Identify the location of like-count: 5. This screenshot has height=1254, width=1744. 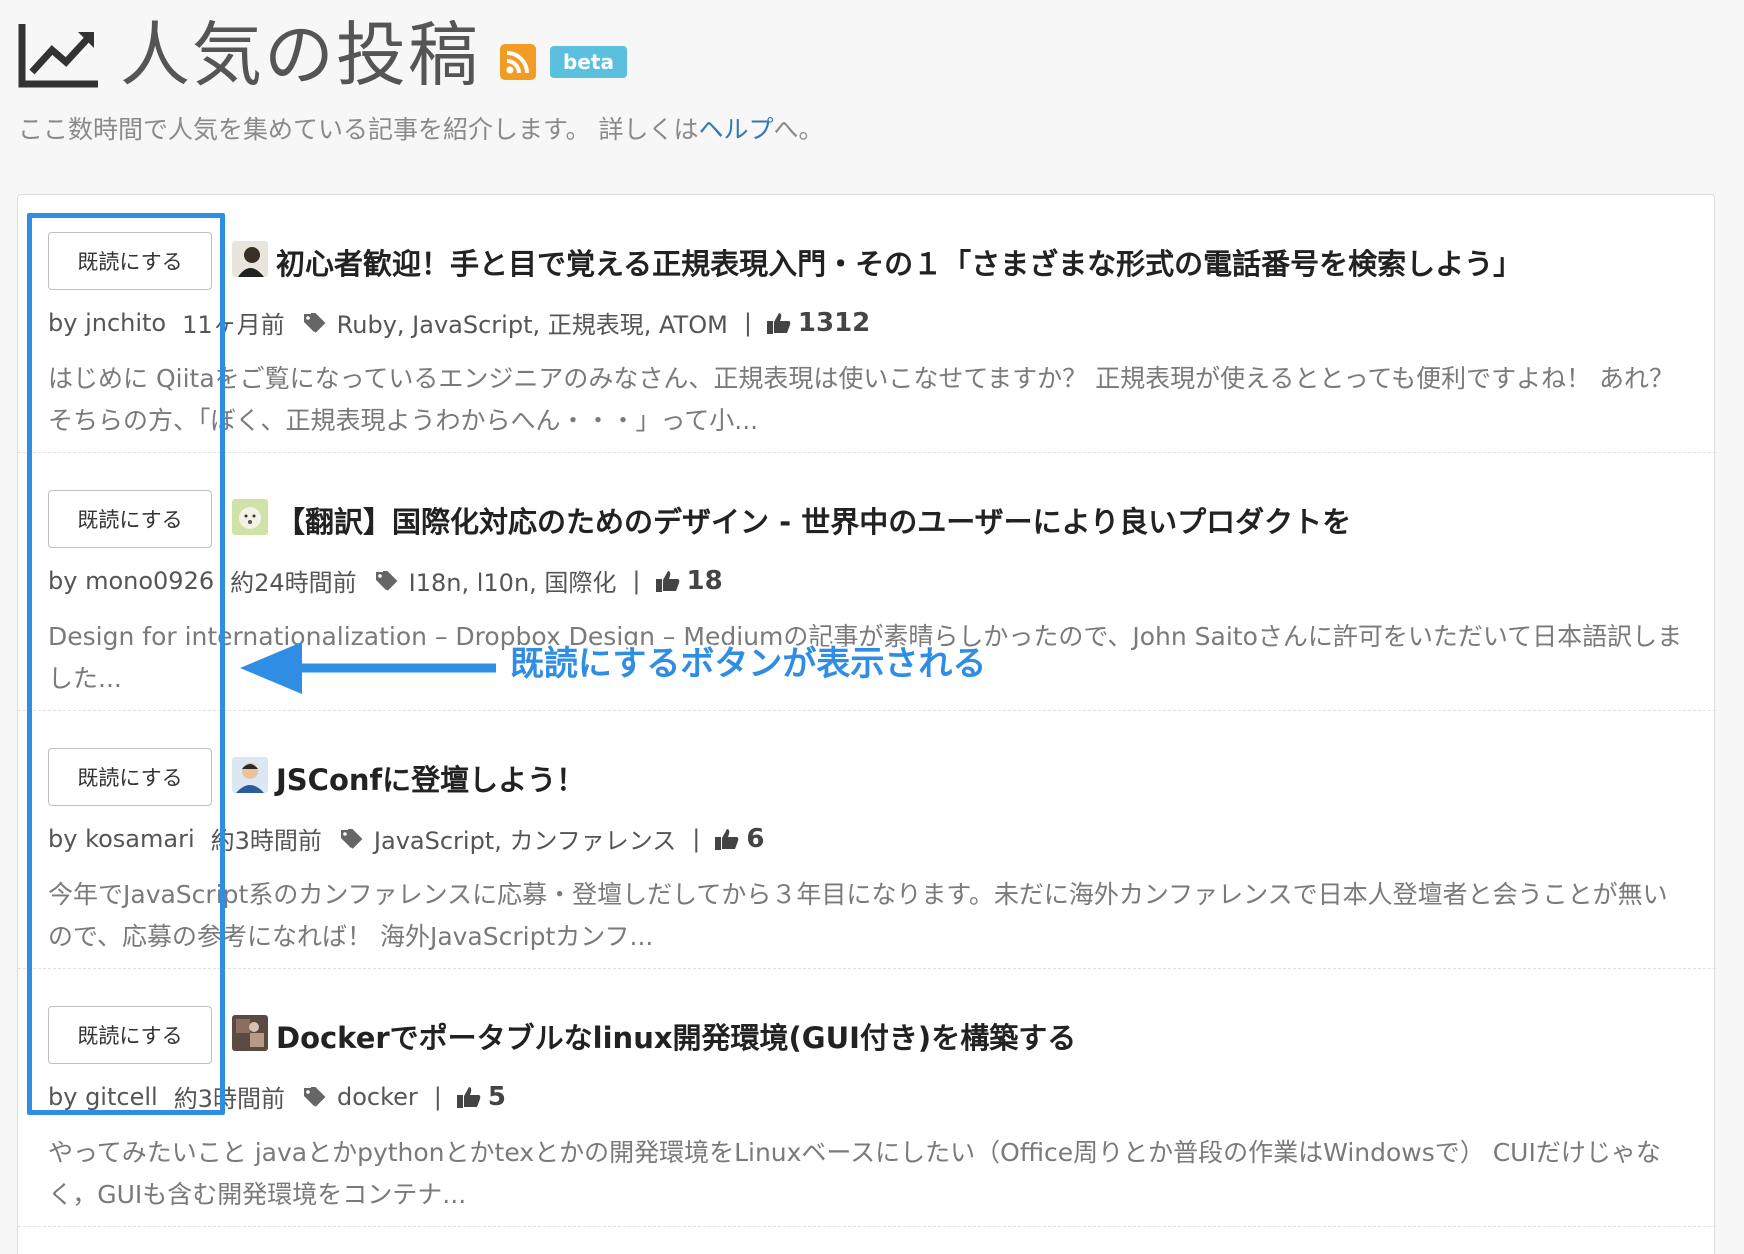
(496, 1096).